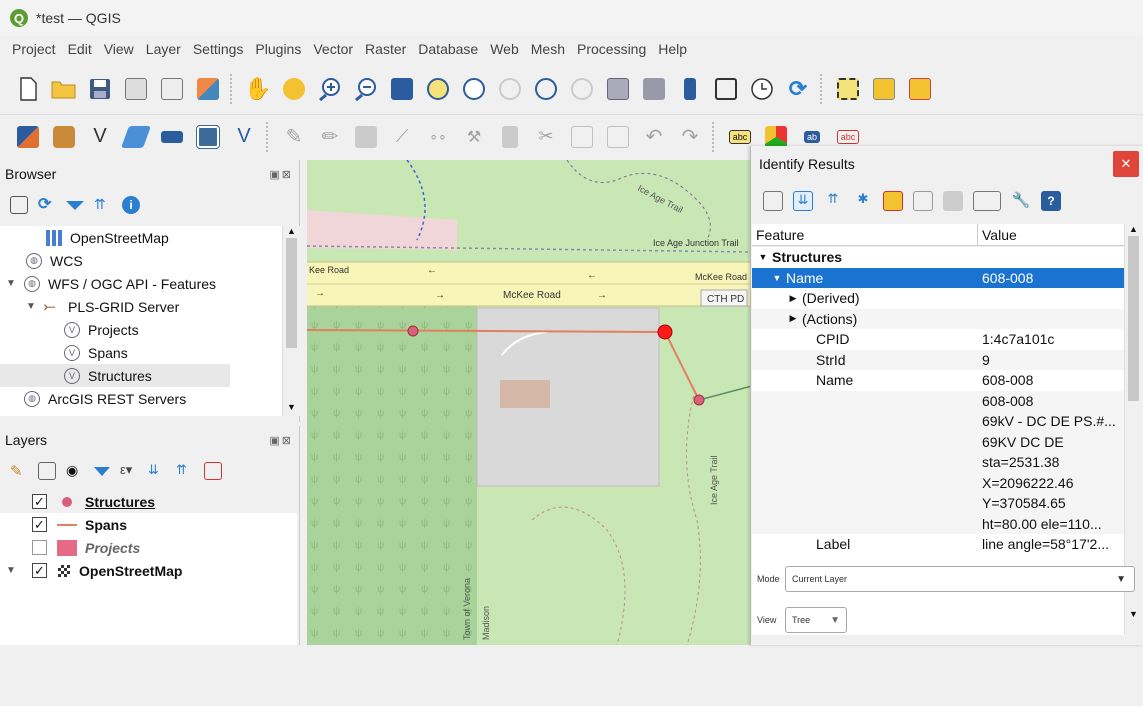  What do you see at coordinates (448, 49) in the screenshot?
I see `menu-database: Database` at bounding box center [448, 49].